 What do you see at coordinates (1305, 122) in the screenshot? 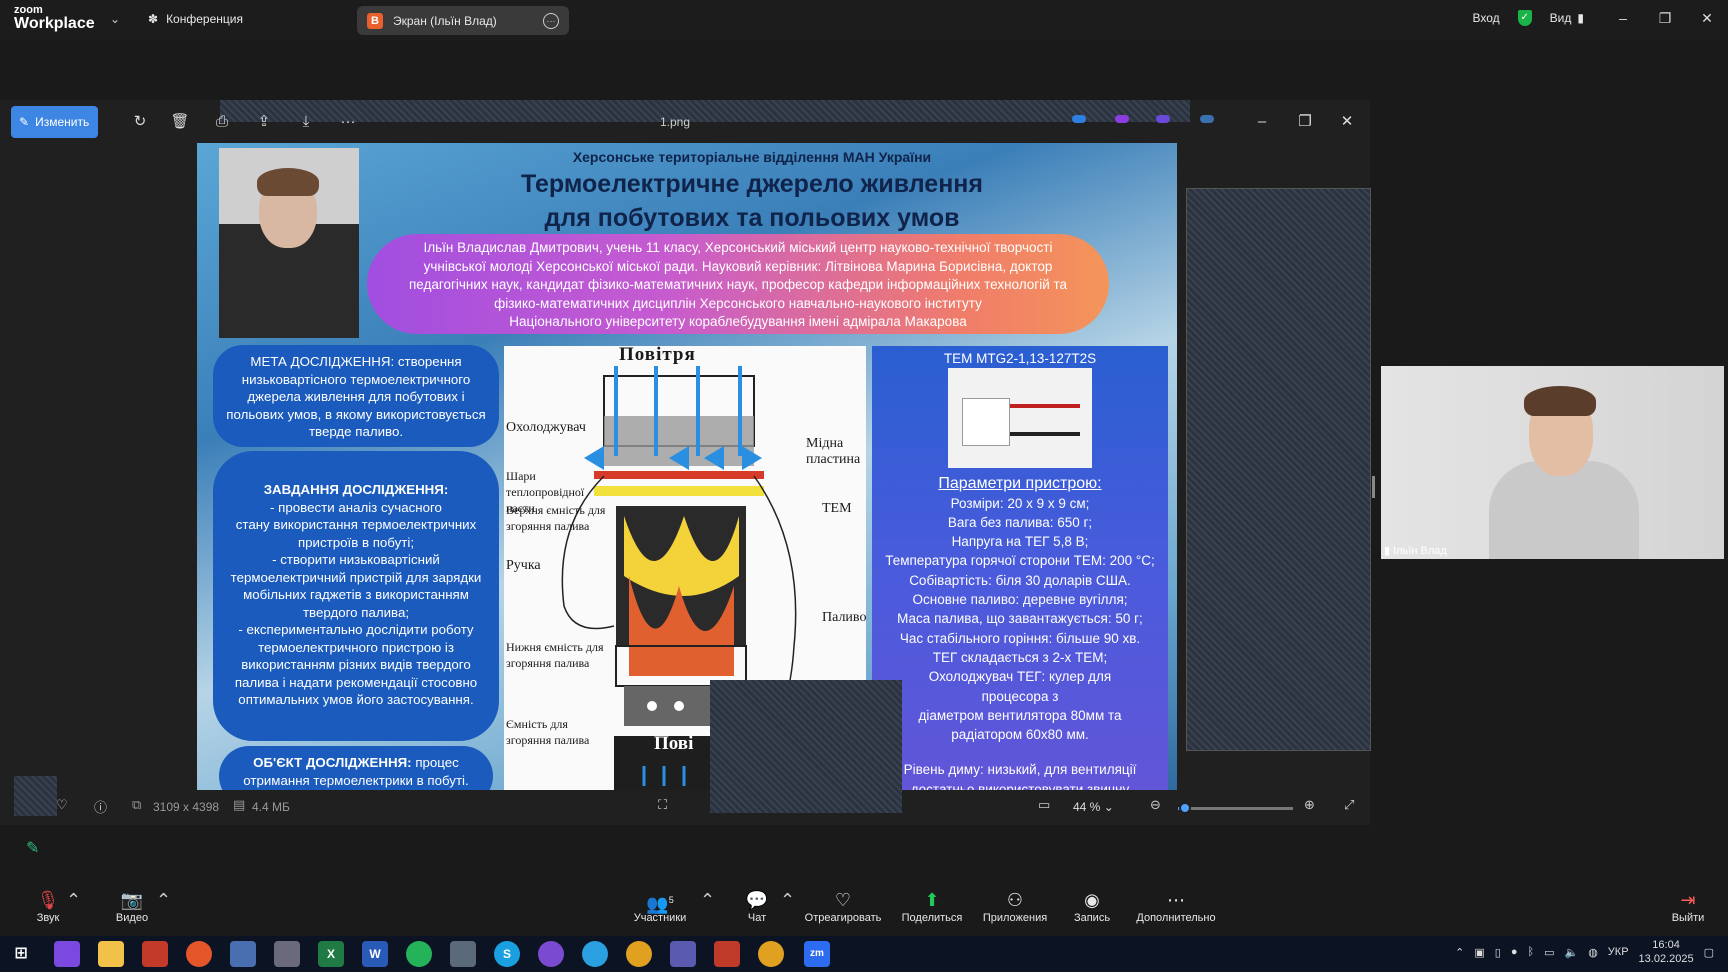
I see `viewer-maximize-icon: ❐` at bounding box center [1305, 122].